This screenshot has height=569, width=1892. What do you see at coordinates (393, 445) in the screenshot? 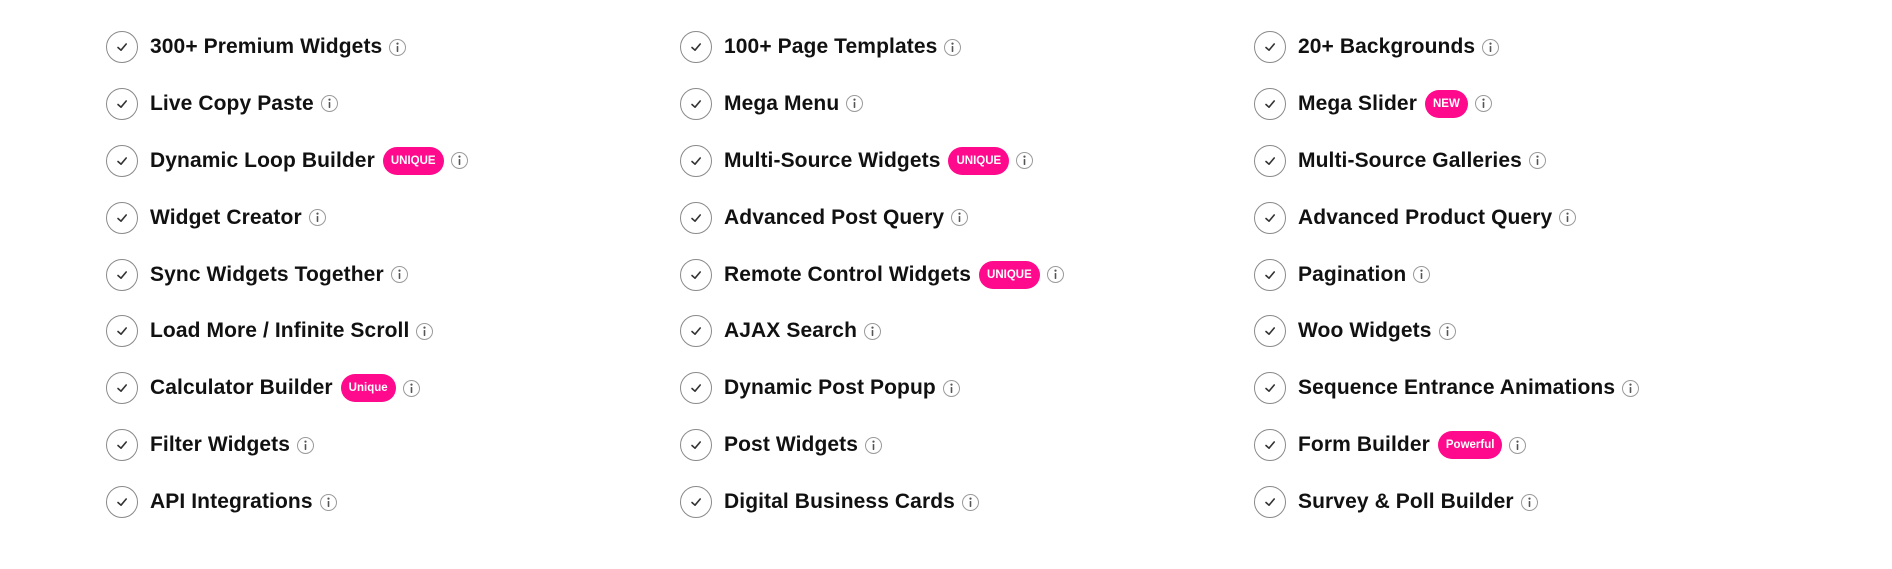
I see `feature-item: Filter Widgets` at bounding box center [393, 445].